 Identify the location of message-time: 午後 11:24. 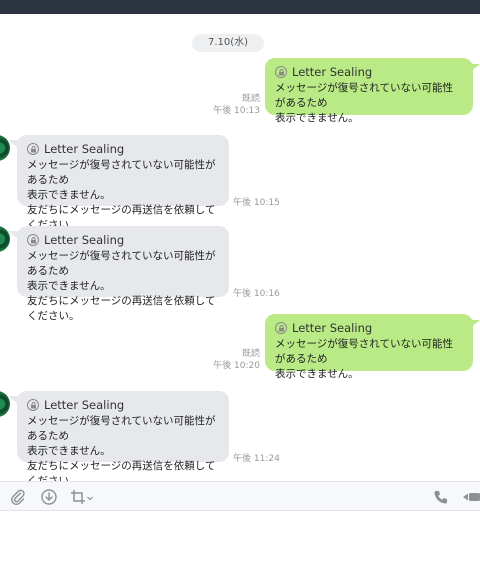
(256, 459).